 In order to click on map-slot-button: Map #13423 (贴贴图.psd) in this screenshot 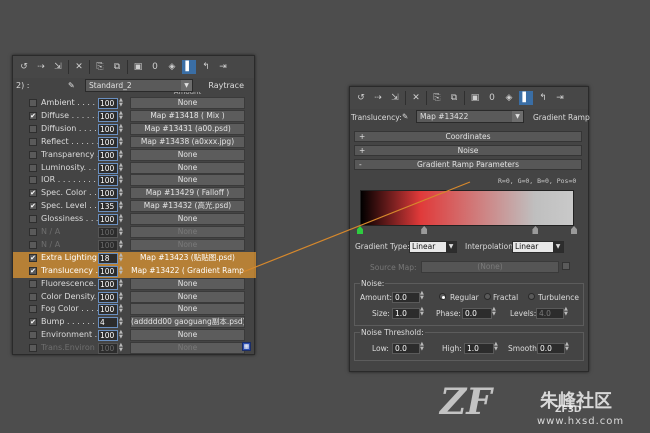, I will do `click(187, 258)`.